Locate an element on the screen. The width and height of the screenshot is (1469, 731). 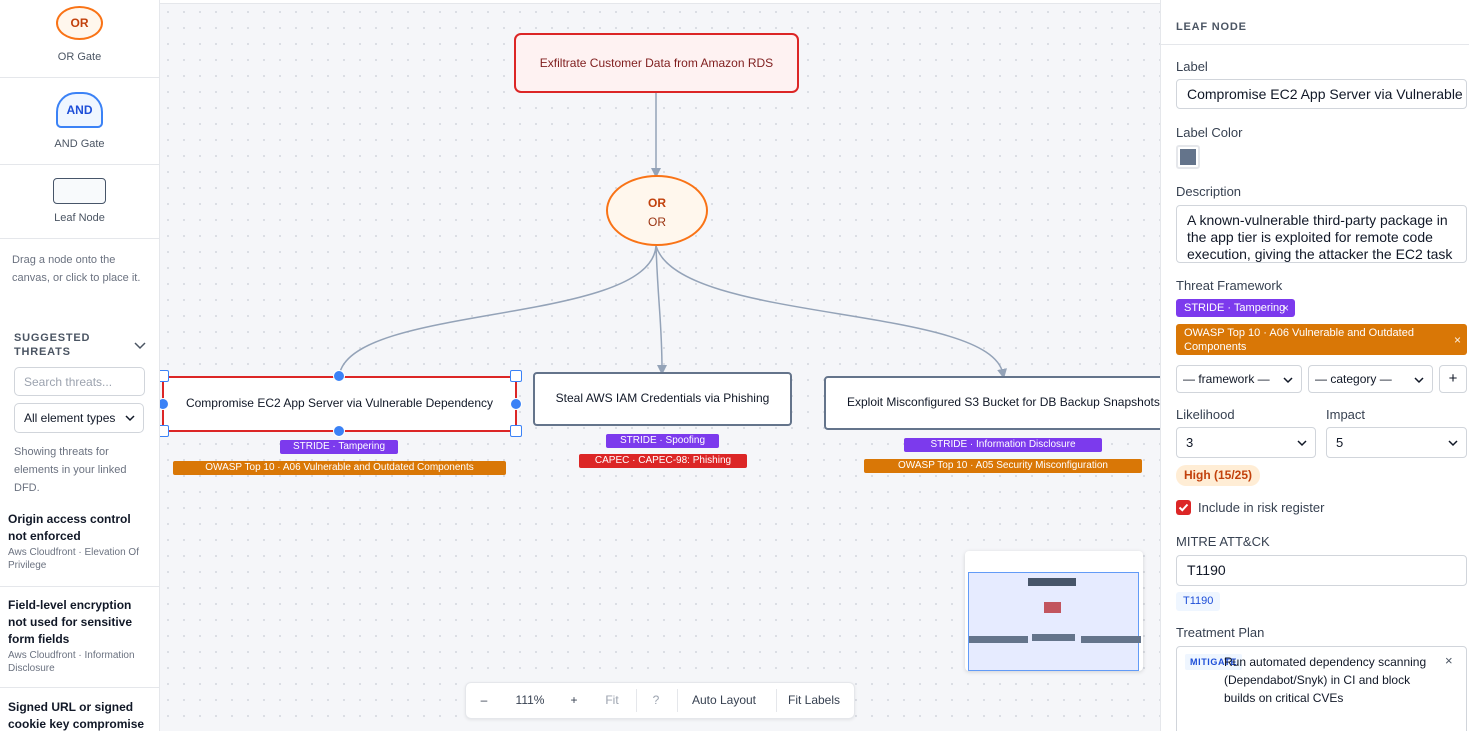
gate-type: OR is located at coordinates (657, 203).